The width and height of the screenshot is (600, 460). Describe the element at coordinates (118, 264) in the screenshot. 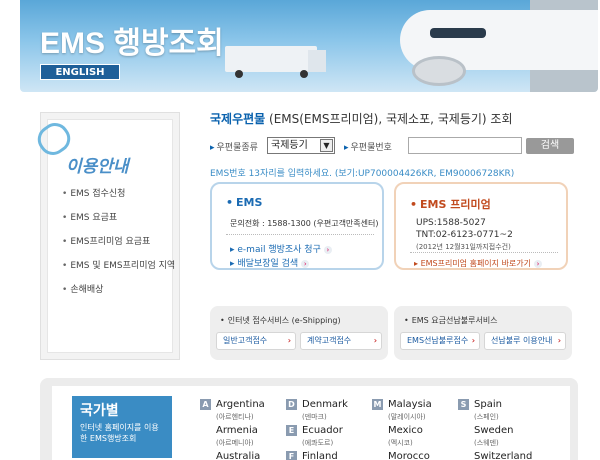

I see `sidebar-item-regions: EMS 및 EMS프리미엄 지역` at that location.